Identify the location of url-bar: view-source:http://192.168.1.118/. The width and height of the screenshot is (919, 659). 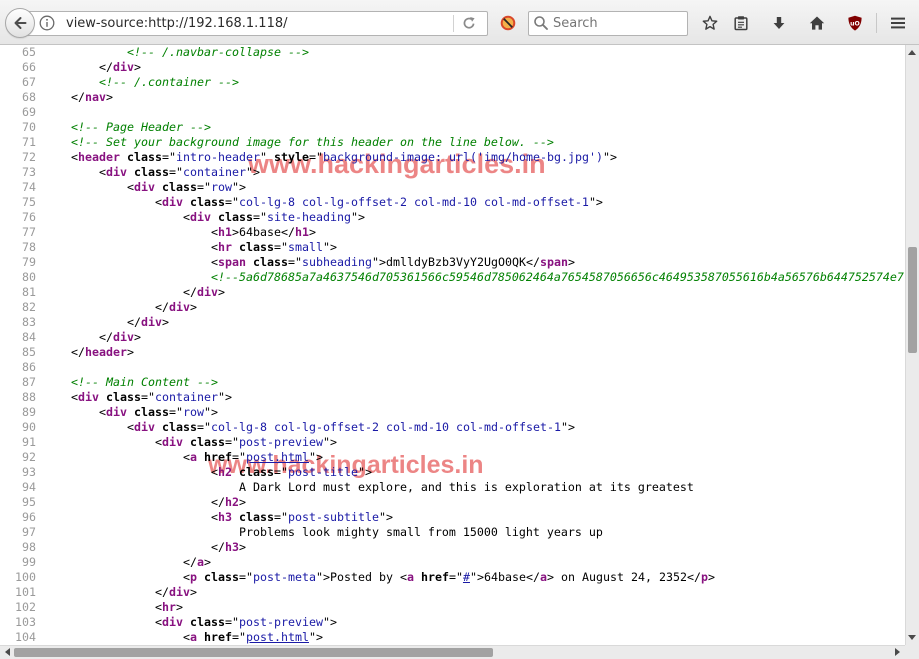
(256, 23).